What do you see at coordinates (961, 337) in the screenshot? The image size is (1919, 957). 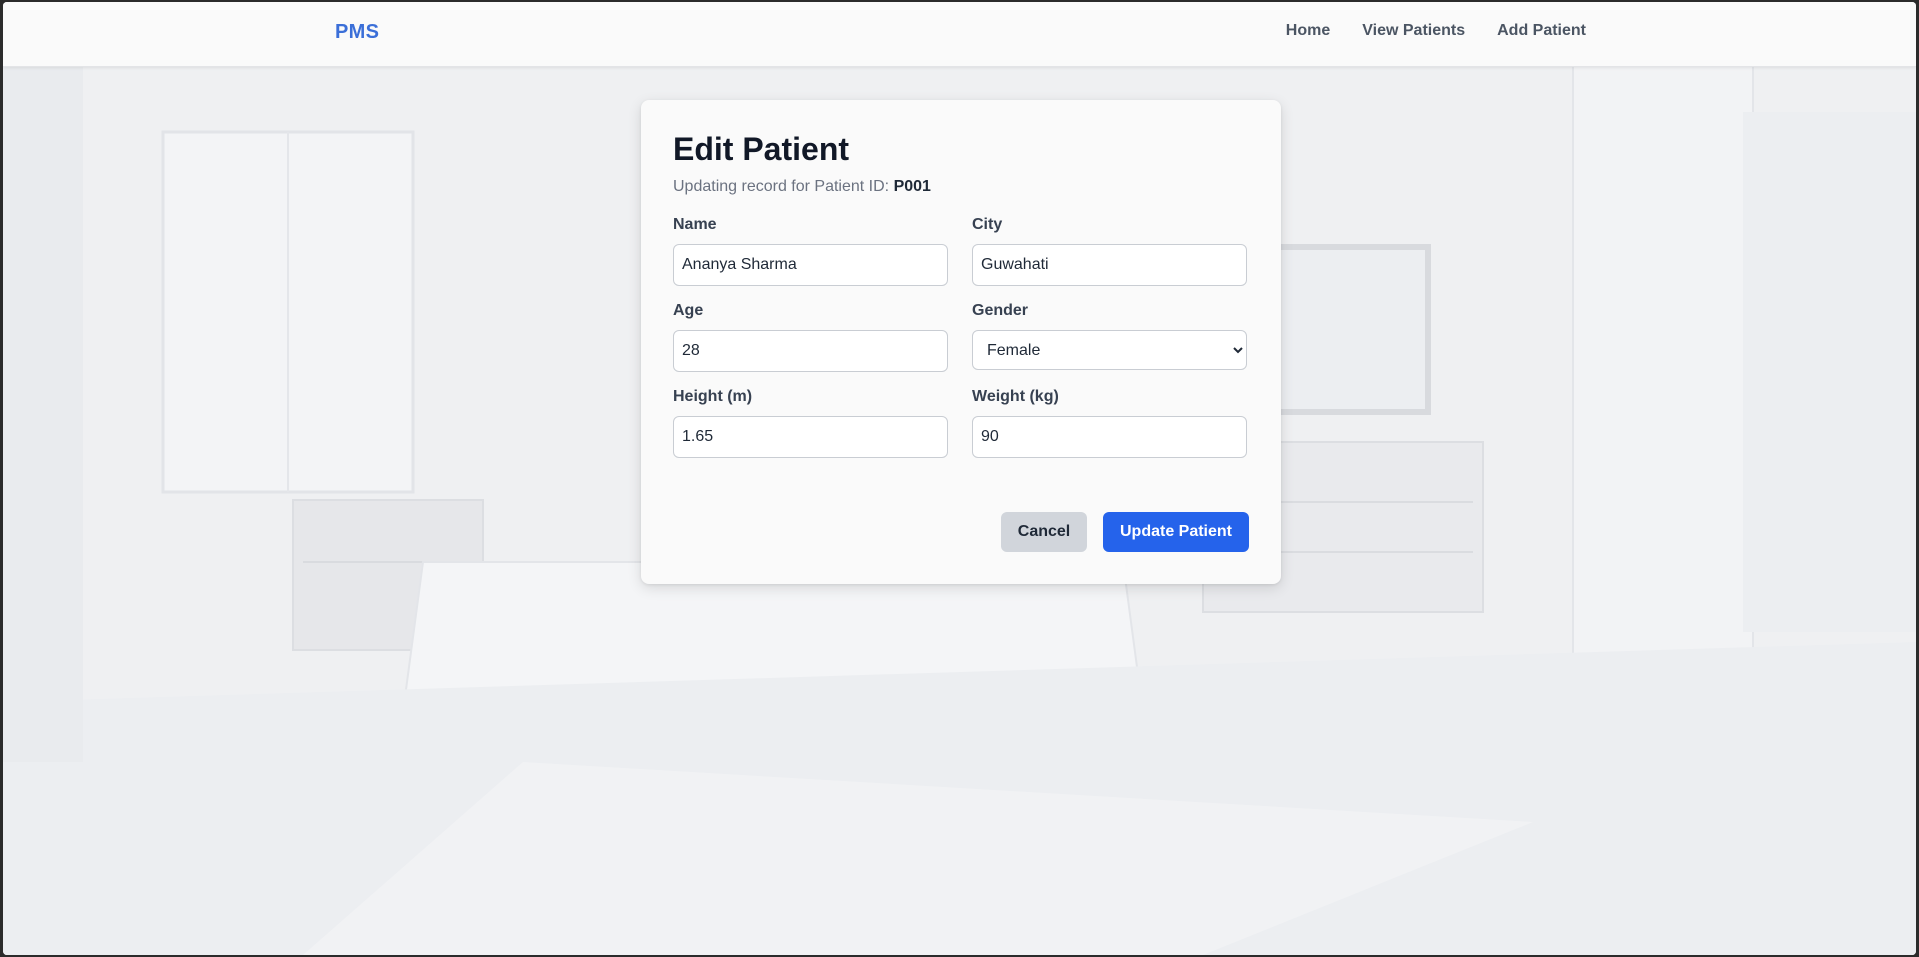 I see `patient-form: Name City Age Gender Female Height (m)` at bounding box center [961, 337].